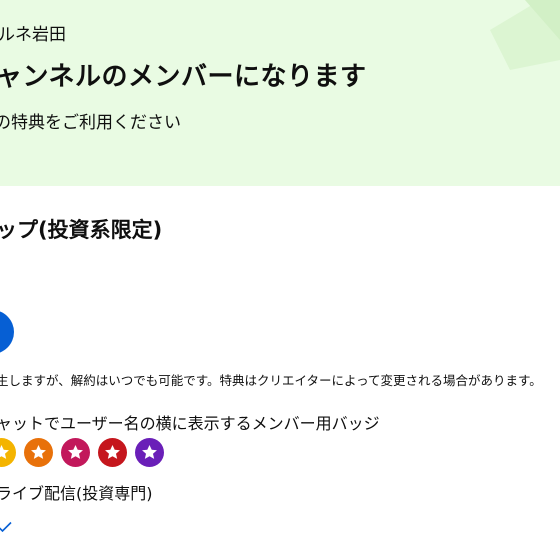  Describe the element at coordinates (190, 423) in the screenshot. I see `perk-badge-label: ャットでユーザー名の横に表示するメンバー用バッジ` at that location.